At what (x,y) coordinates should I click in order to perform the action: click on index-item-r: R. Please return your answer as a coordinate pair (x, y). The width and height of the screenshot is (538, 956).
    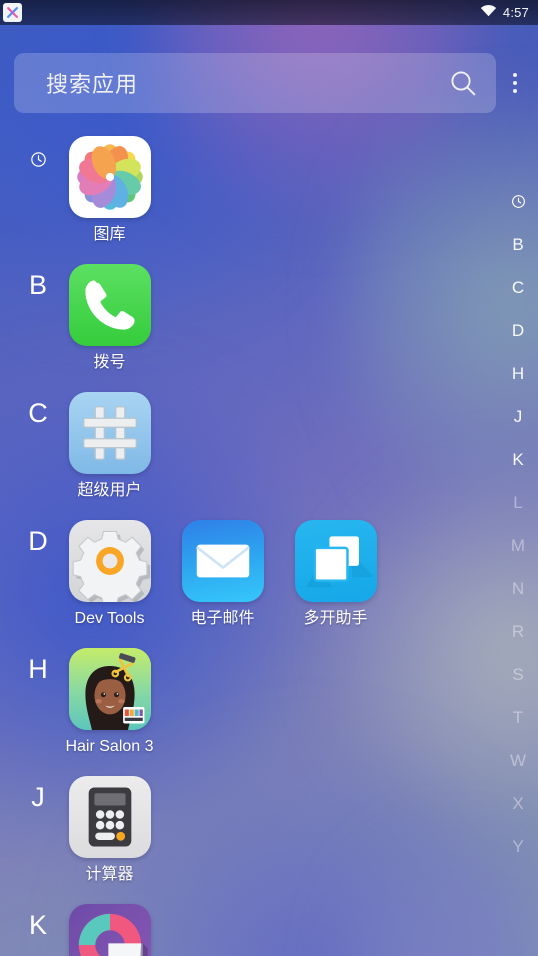
    Looking at the image, I should click on (518, 631).